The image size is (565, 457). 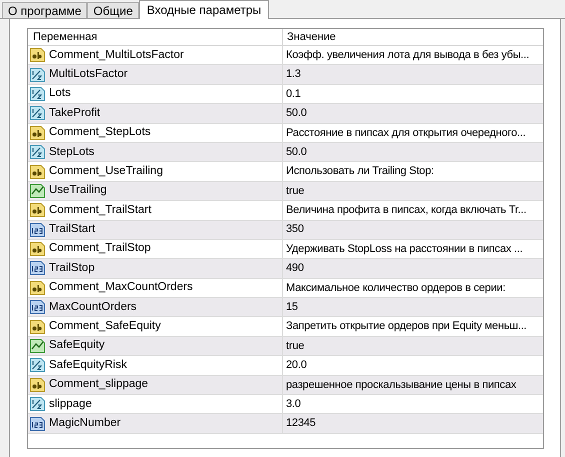 I want to click on parameter-value: 1.3, so click(x=293, y=74).